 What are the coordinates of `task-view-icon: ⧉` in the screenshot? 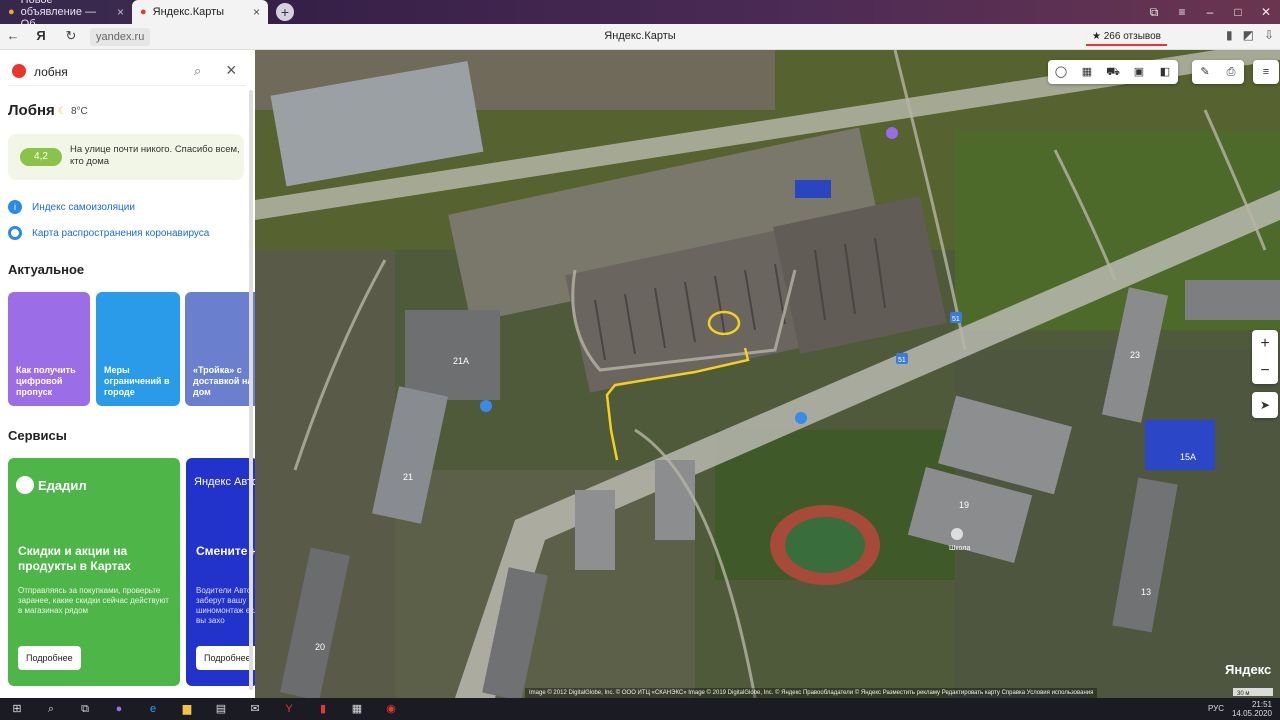 It's located at (85, 709).